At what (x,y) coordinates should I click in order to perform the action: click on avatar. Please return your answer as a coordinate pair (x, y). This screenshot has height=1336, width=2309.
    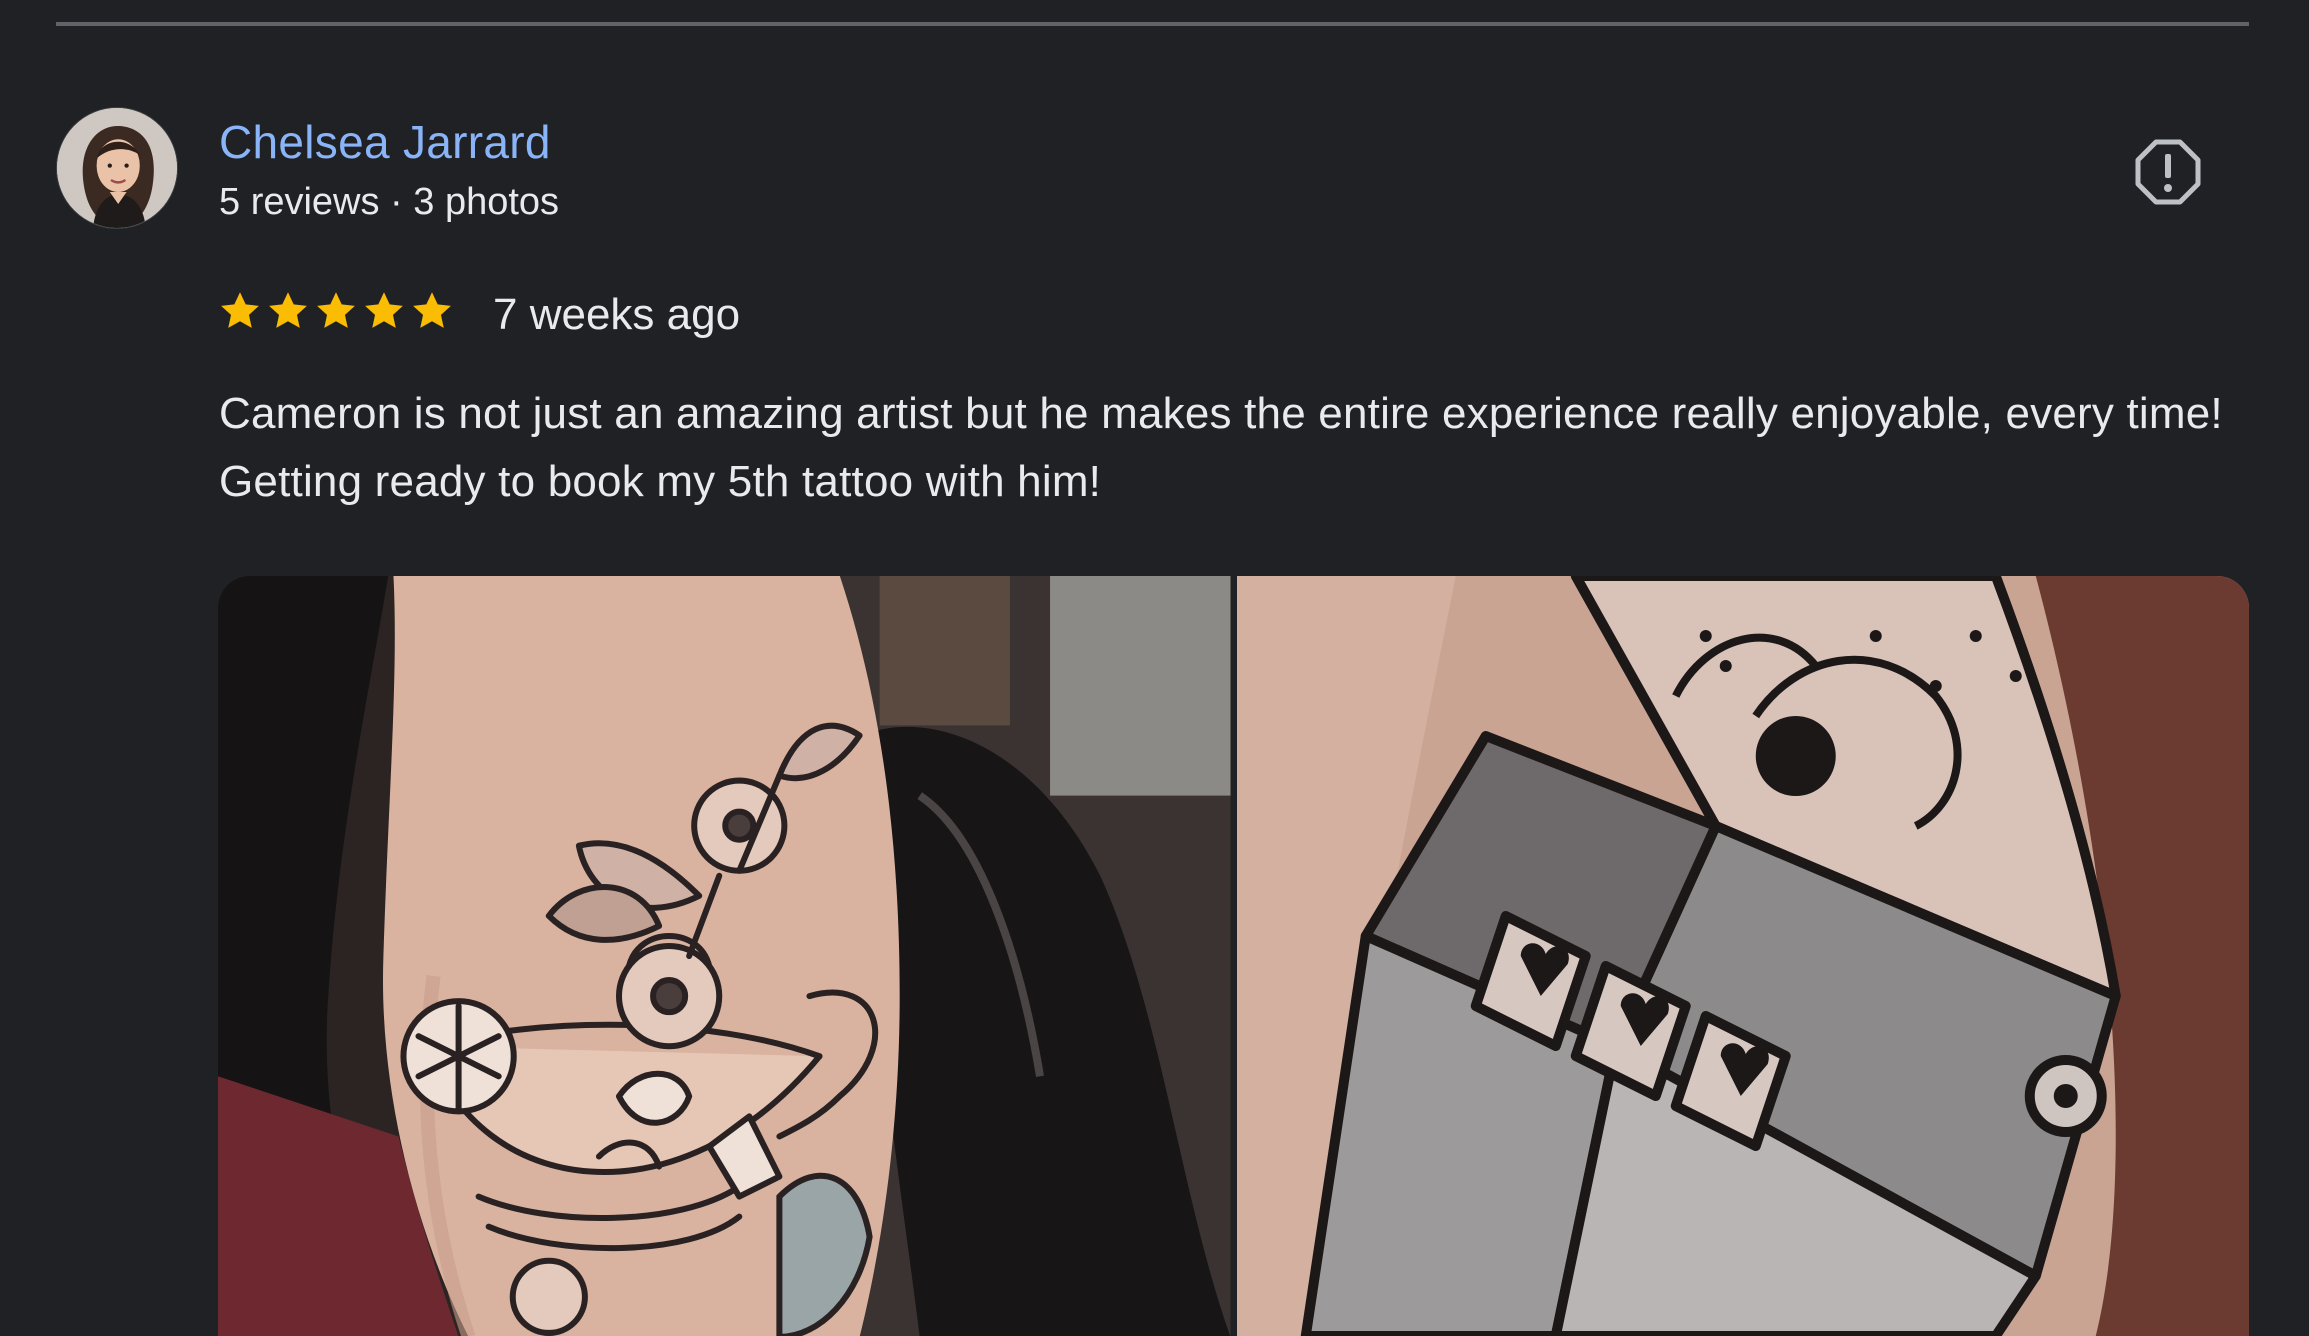
    Looking at the image, I should click on (117, 168).